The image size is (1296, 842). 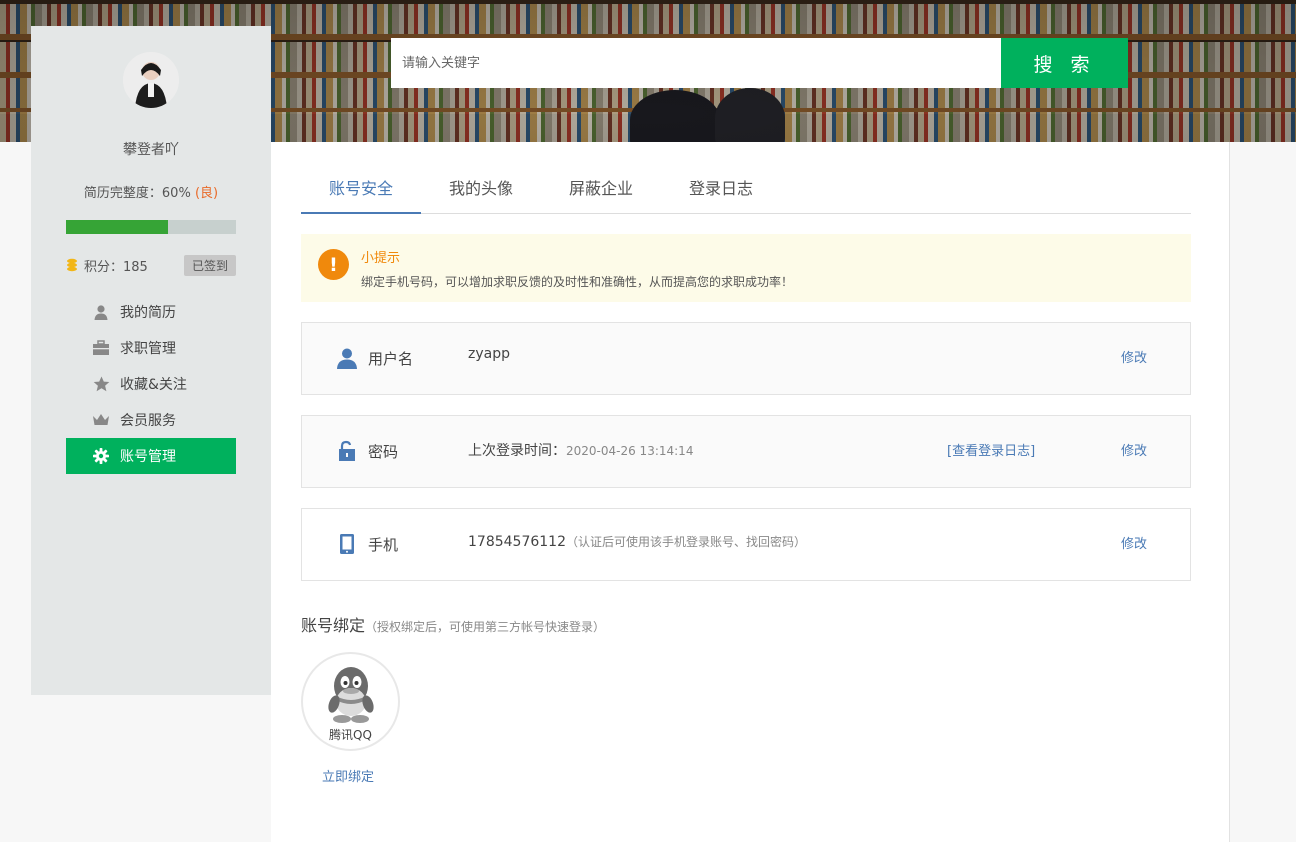 What do you see at coordinates (153, 385) in the screenshot?
I see `sidebar-item-label: 收藏&关注` at bounding box center [153, 385].